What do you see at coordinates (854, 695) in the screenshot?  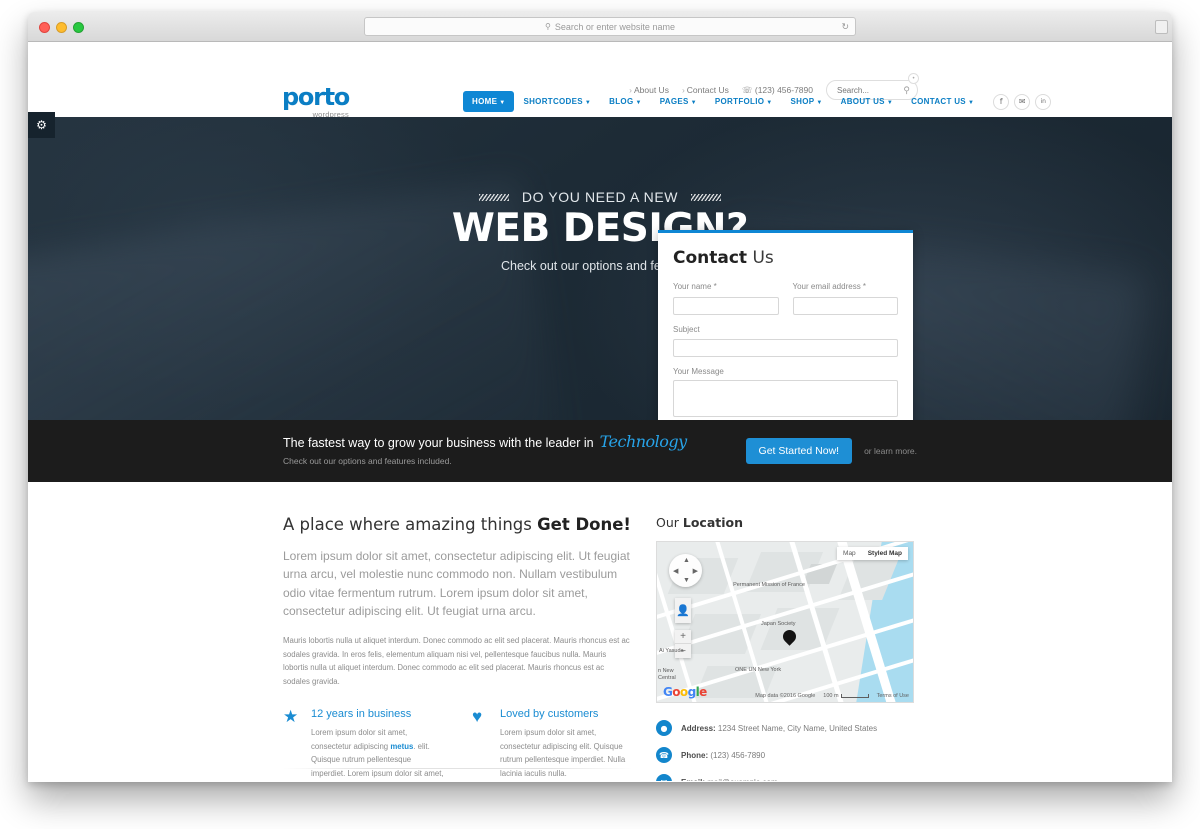 I see `map-scale-bar` at bounding box center [854, 695].